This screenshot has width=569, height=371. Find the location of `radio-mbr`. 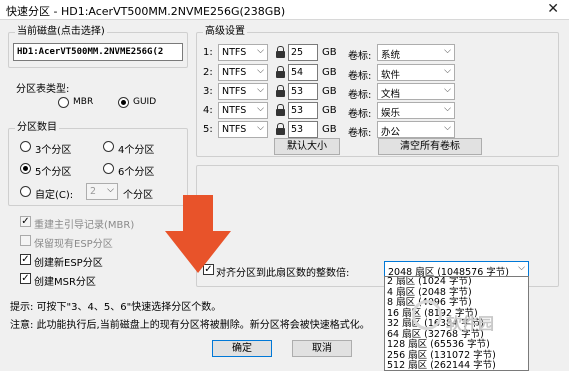

radio-mbr is located at coordinates (63, 102).